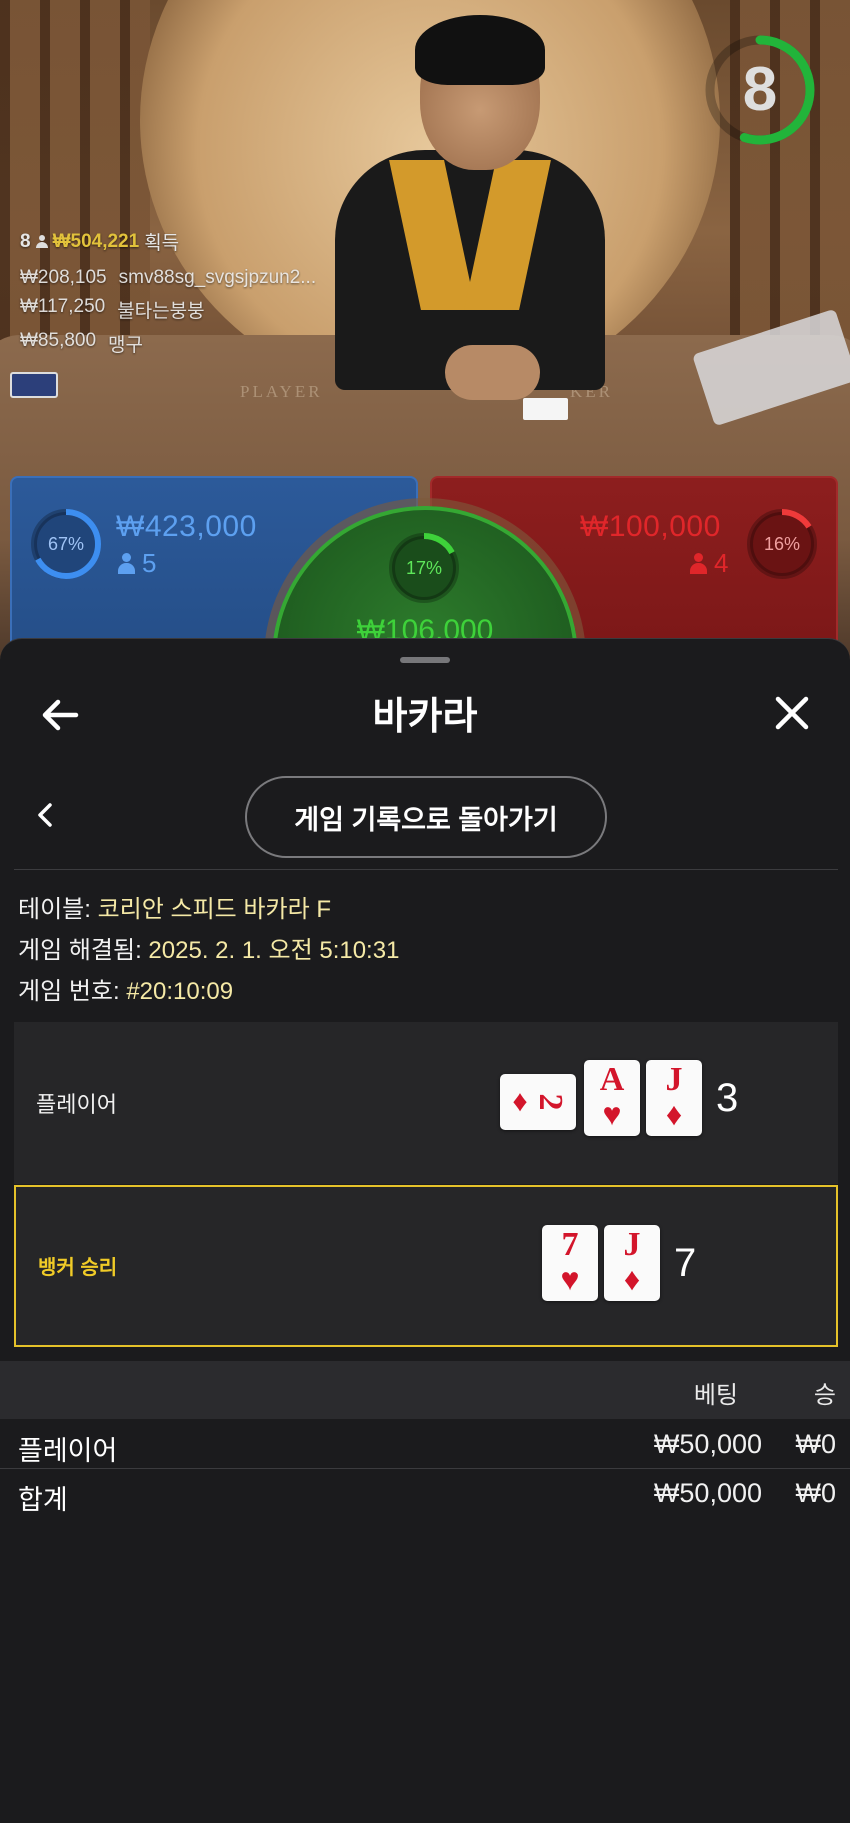 Image resolution: width=850 pixels, height=1823 pixels. I want to click on table-value: 코리안 스피드 바카라 F, so click(214, 909).